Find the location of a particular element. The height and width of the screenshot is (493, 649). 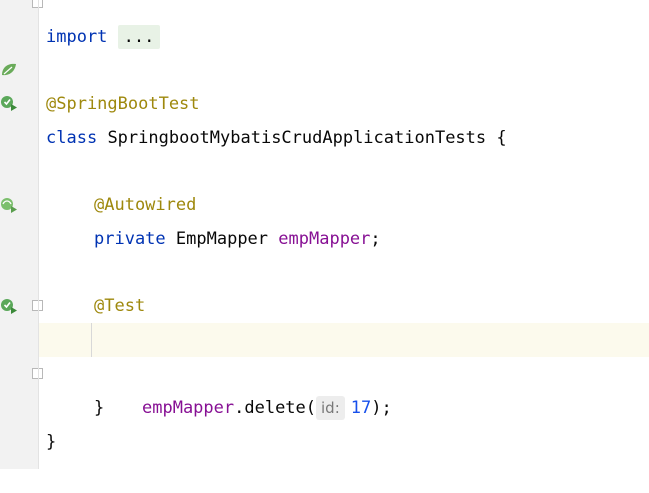

keyword: class is located at coordinates (72, 138).